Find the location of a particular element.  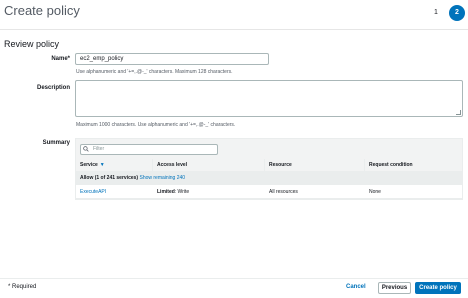

access-level-cell: Limited: Write is located at coordinates (173, 192).